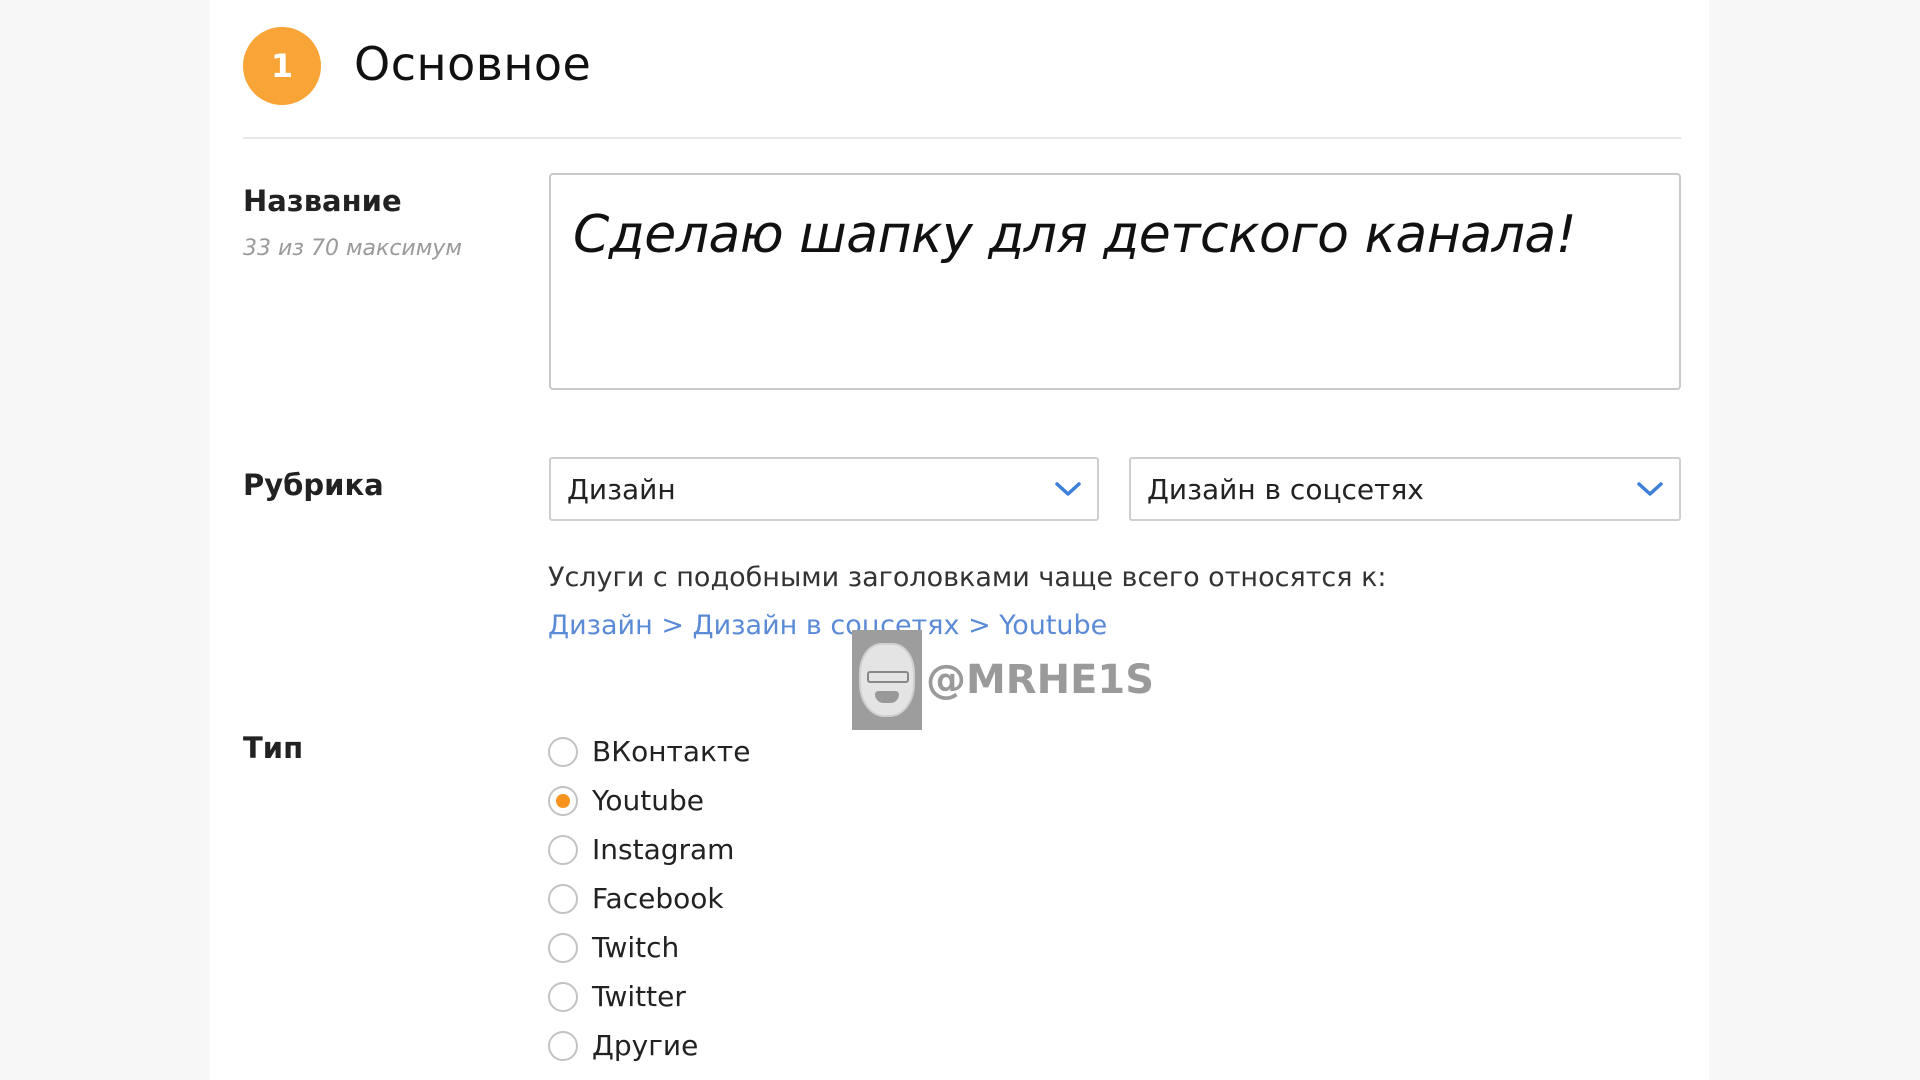 The image size is (1920, 1080). I want to click on name-input-value: Сделаю шапку для детского канала!, so click(1075, 235).